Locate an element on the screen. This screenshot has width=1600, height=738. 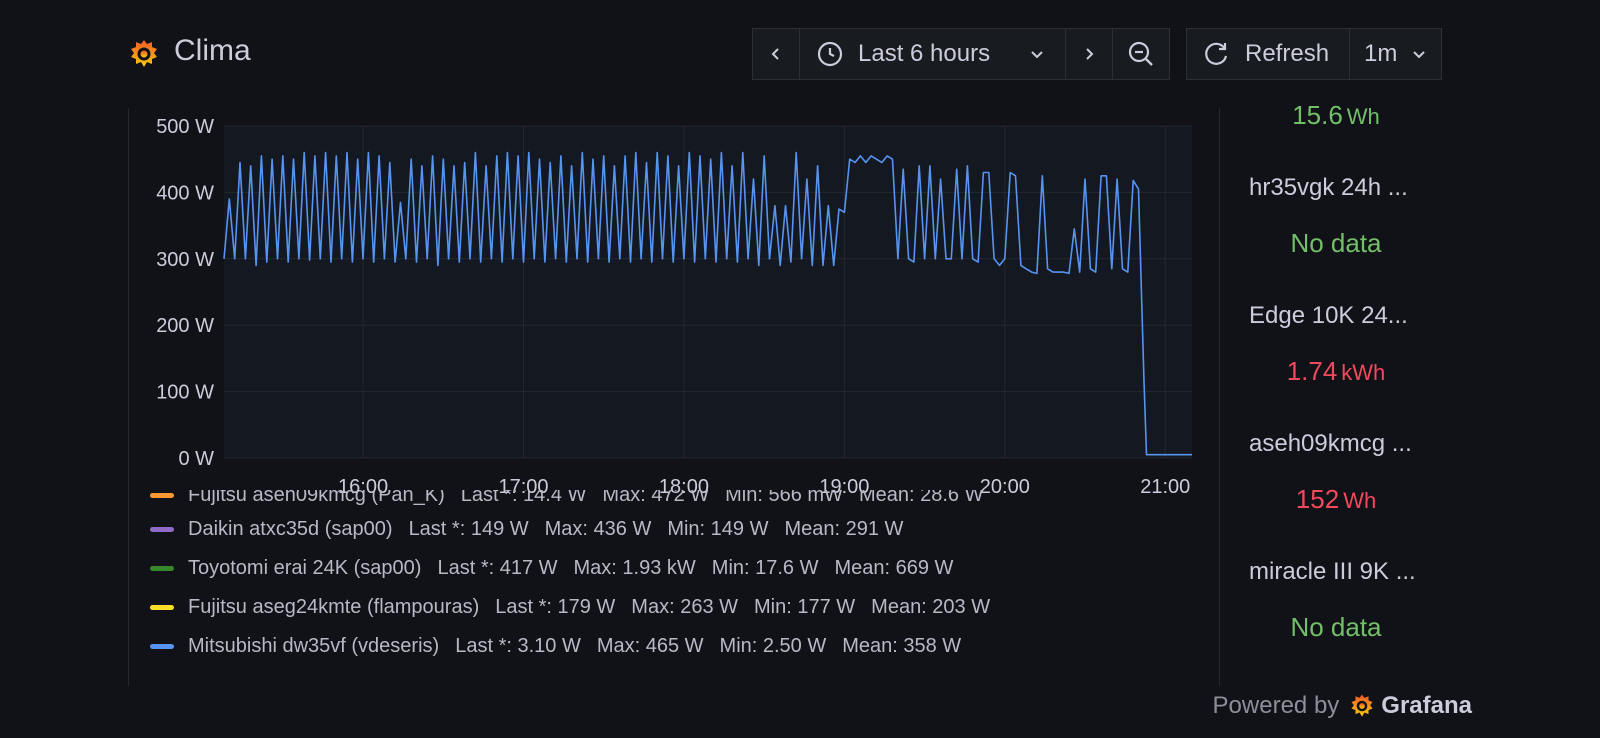
legend-mean-value: Mean: 669 W is located at coordinates (894, 567).